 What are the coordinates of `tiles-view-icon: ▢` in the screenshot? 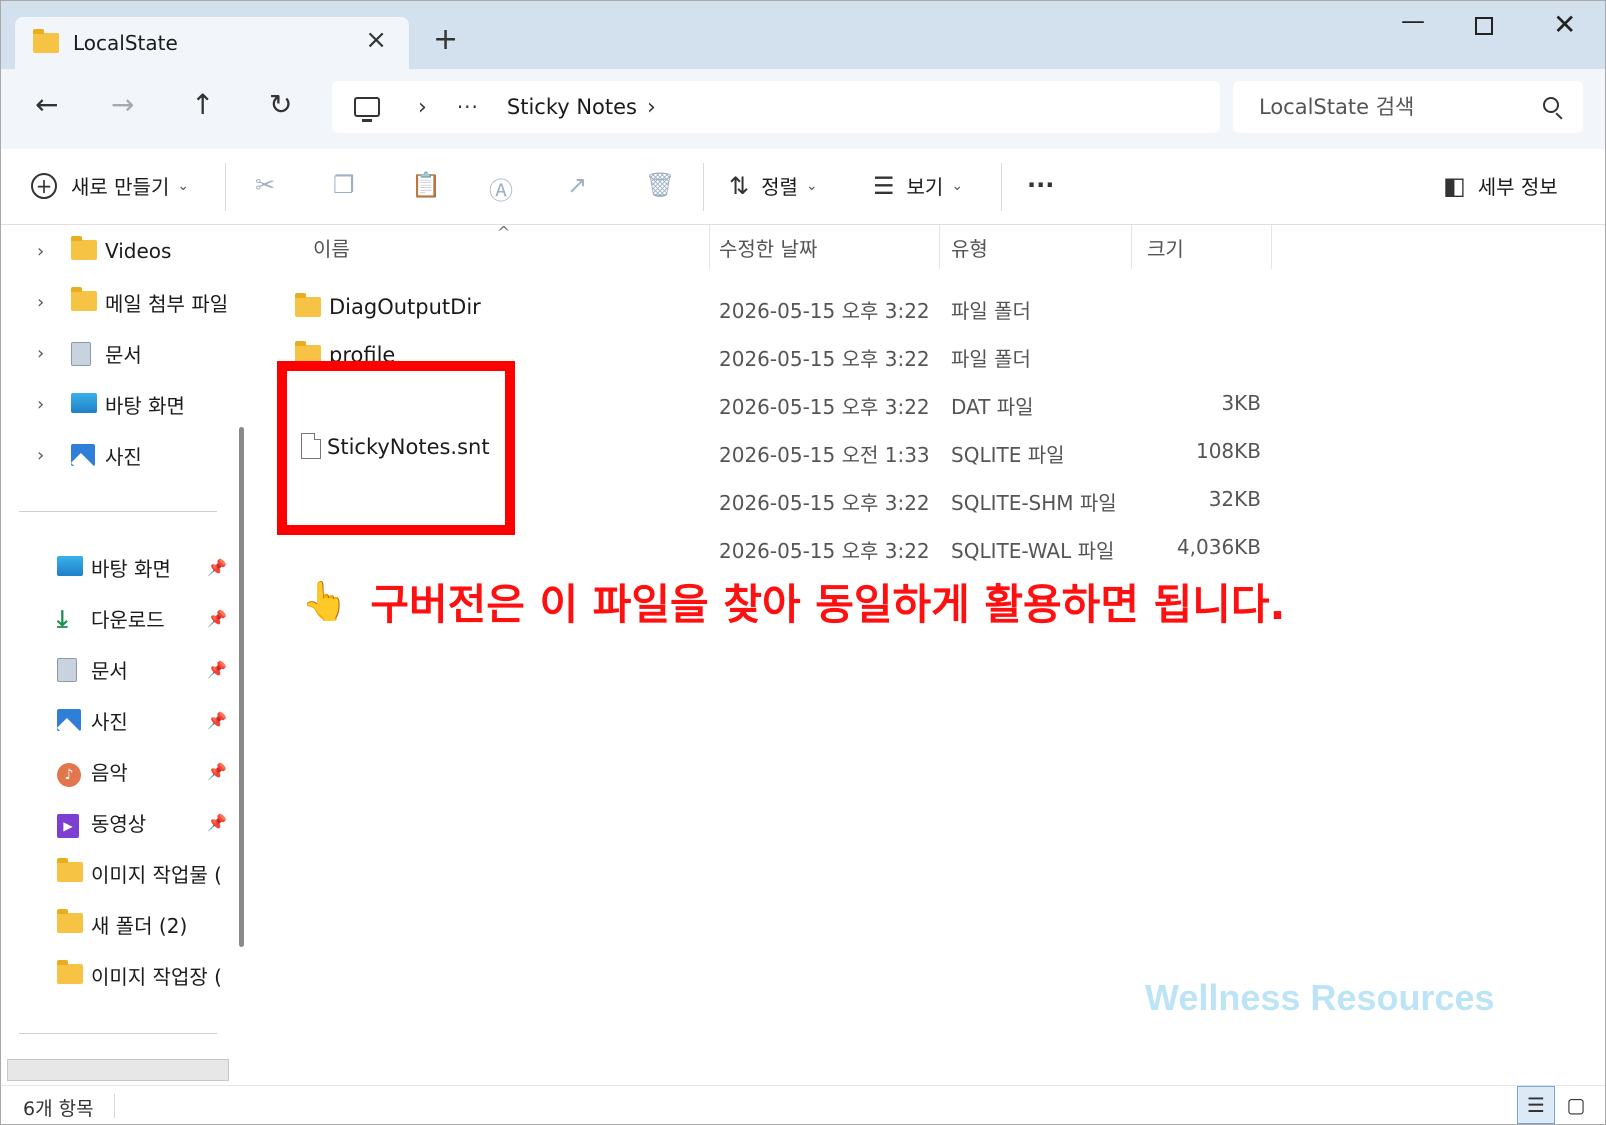 It's located at (1576, 1105).